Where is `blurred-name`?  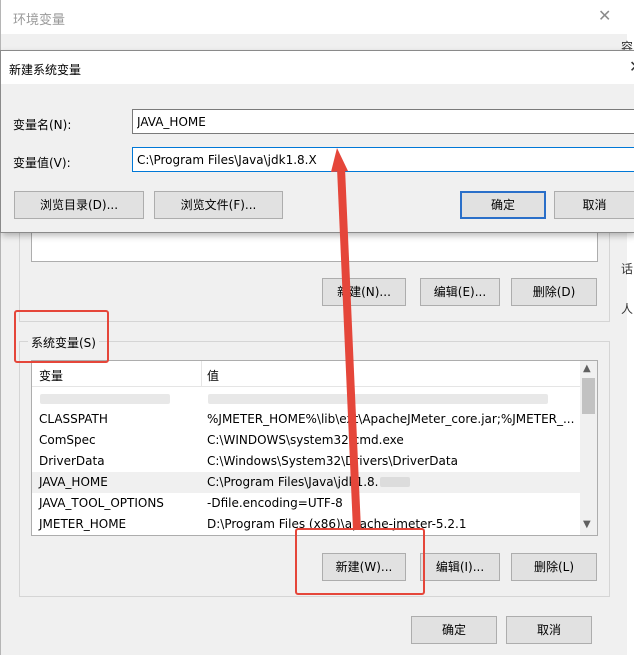
blurred-name is located at coordinates (105, 399).